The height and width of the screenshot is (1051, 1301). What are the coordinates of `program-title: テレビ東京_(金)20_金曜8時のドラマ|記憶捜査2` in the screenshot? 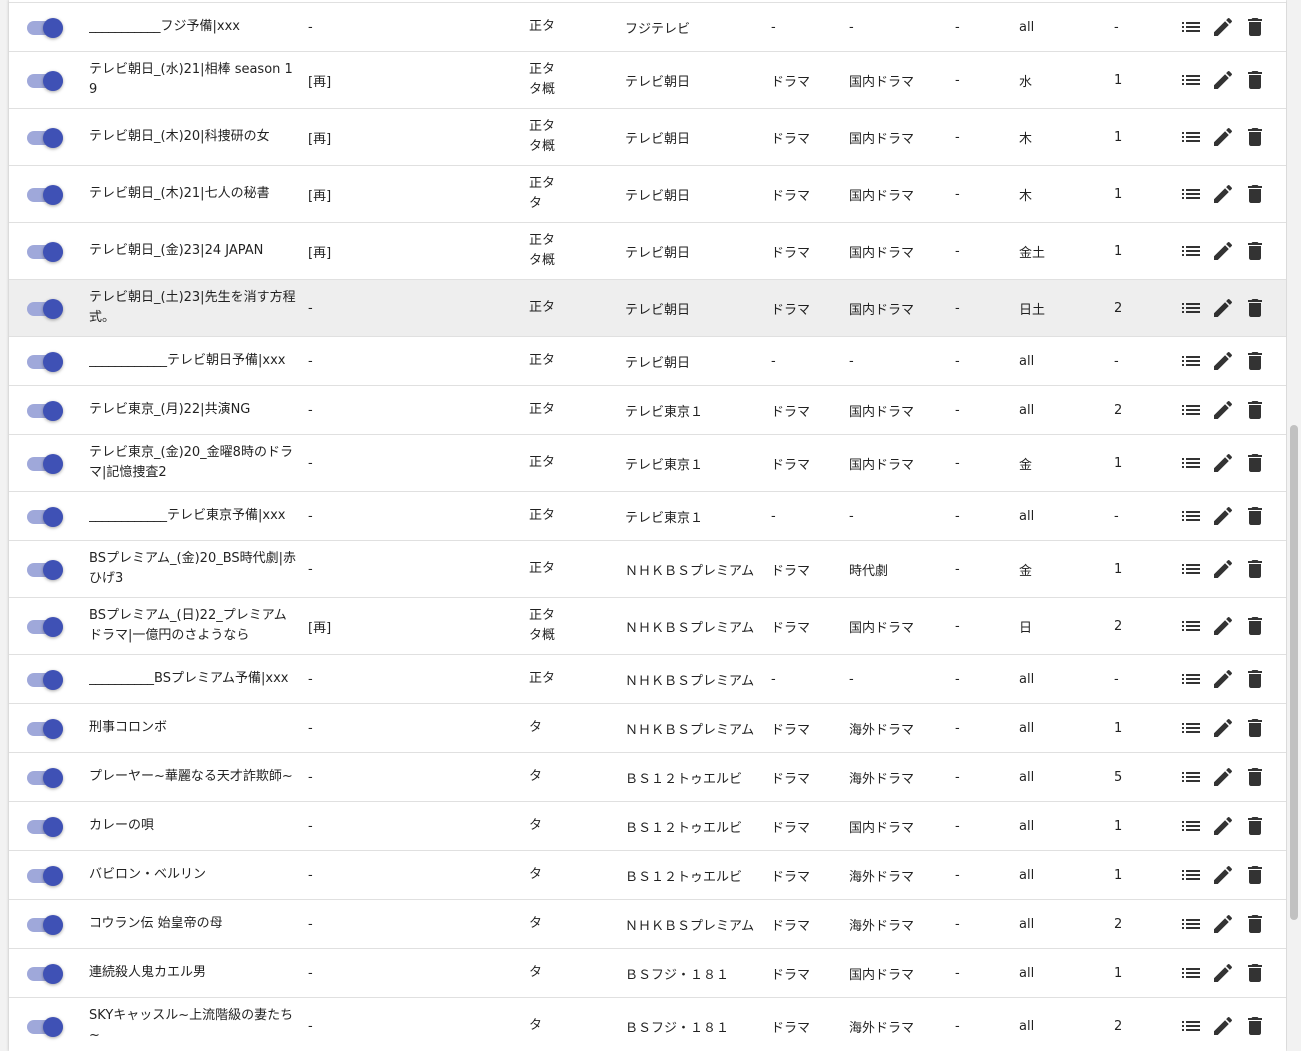 It's located at (191, 462).